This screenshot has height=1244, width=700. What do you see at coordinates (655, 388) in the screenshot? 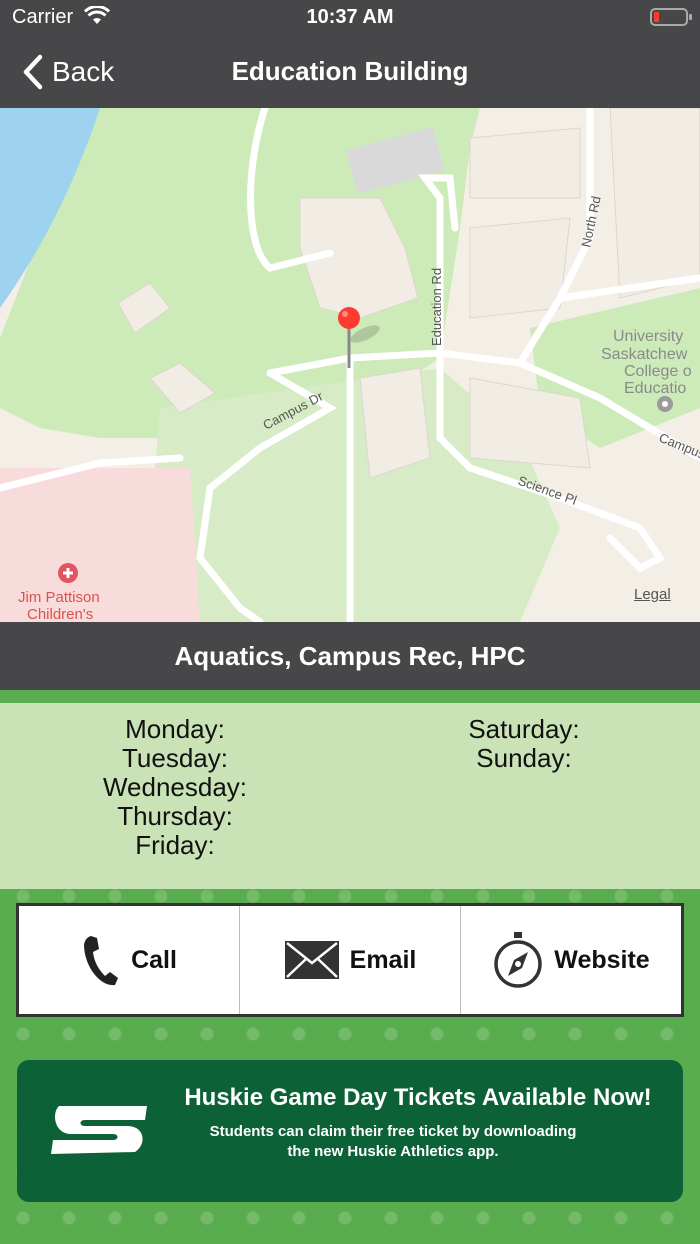
I see `map-label-university-4: Educatio` at bounding box center [655, 388].